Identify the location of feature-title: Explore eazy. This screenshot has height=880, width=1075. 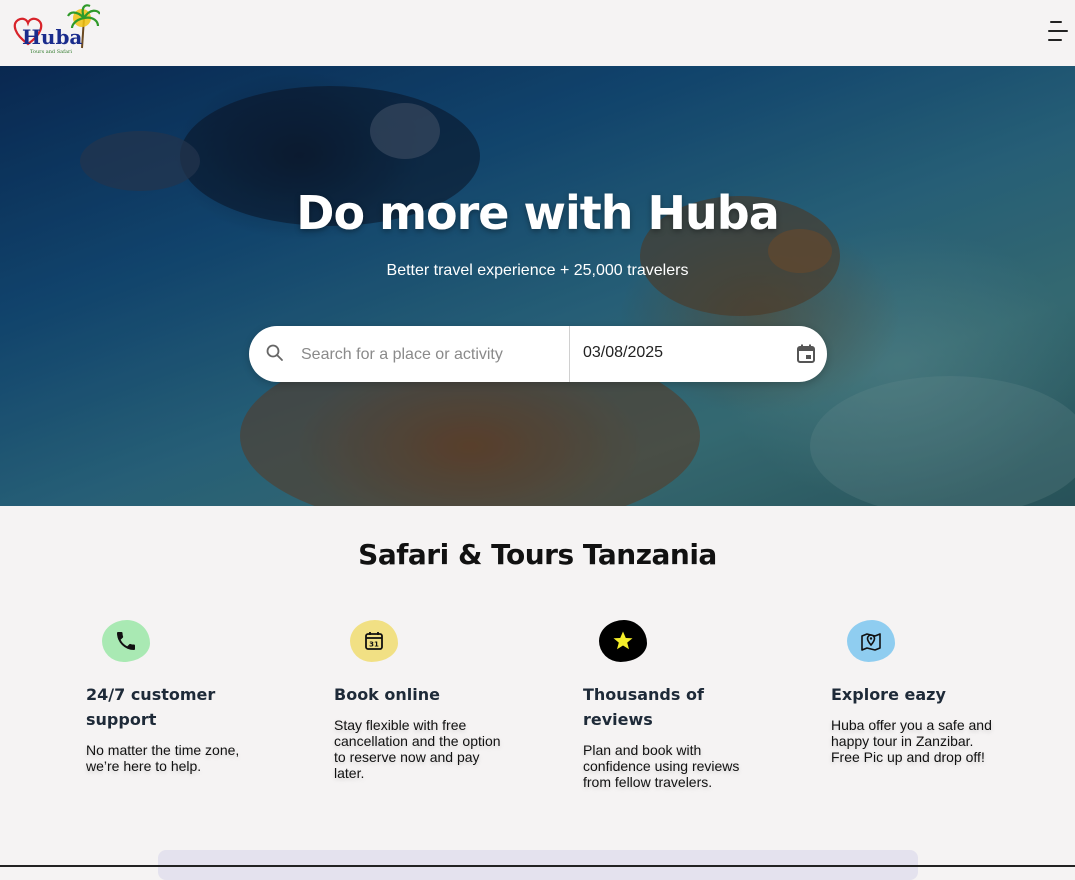
(888, 694).